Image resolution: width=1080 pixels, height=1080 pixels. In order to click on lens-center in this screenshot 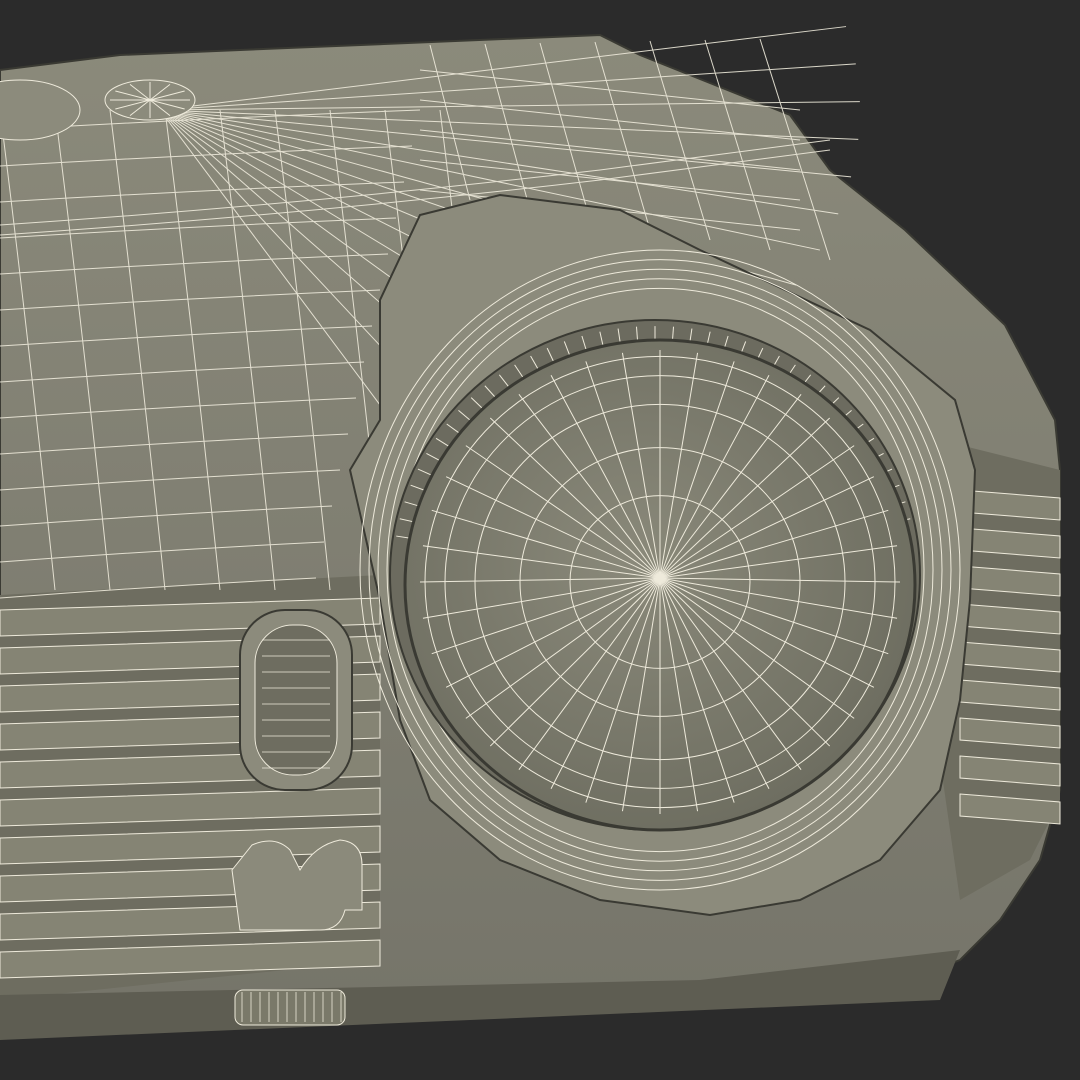, I will do `click(660, 578)`.